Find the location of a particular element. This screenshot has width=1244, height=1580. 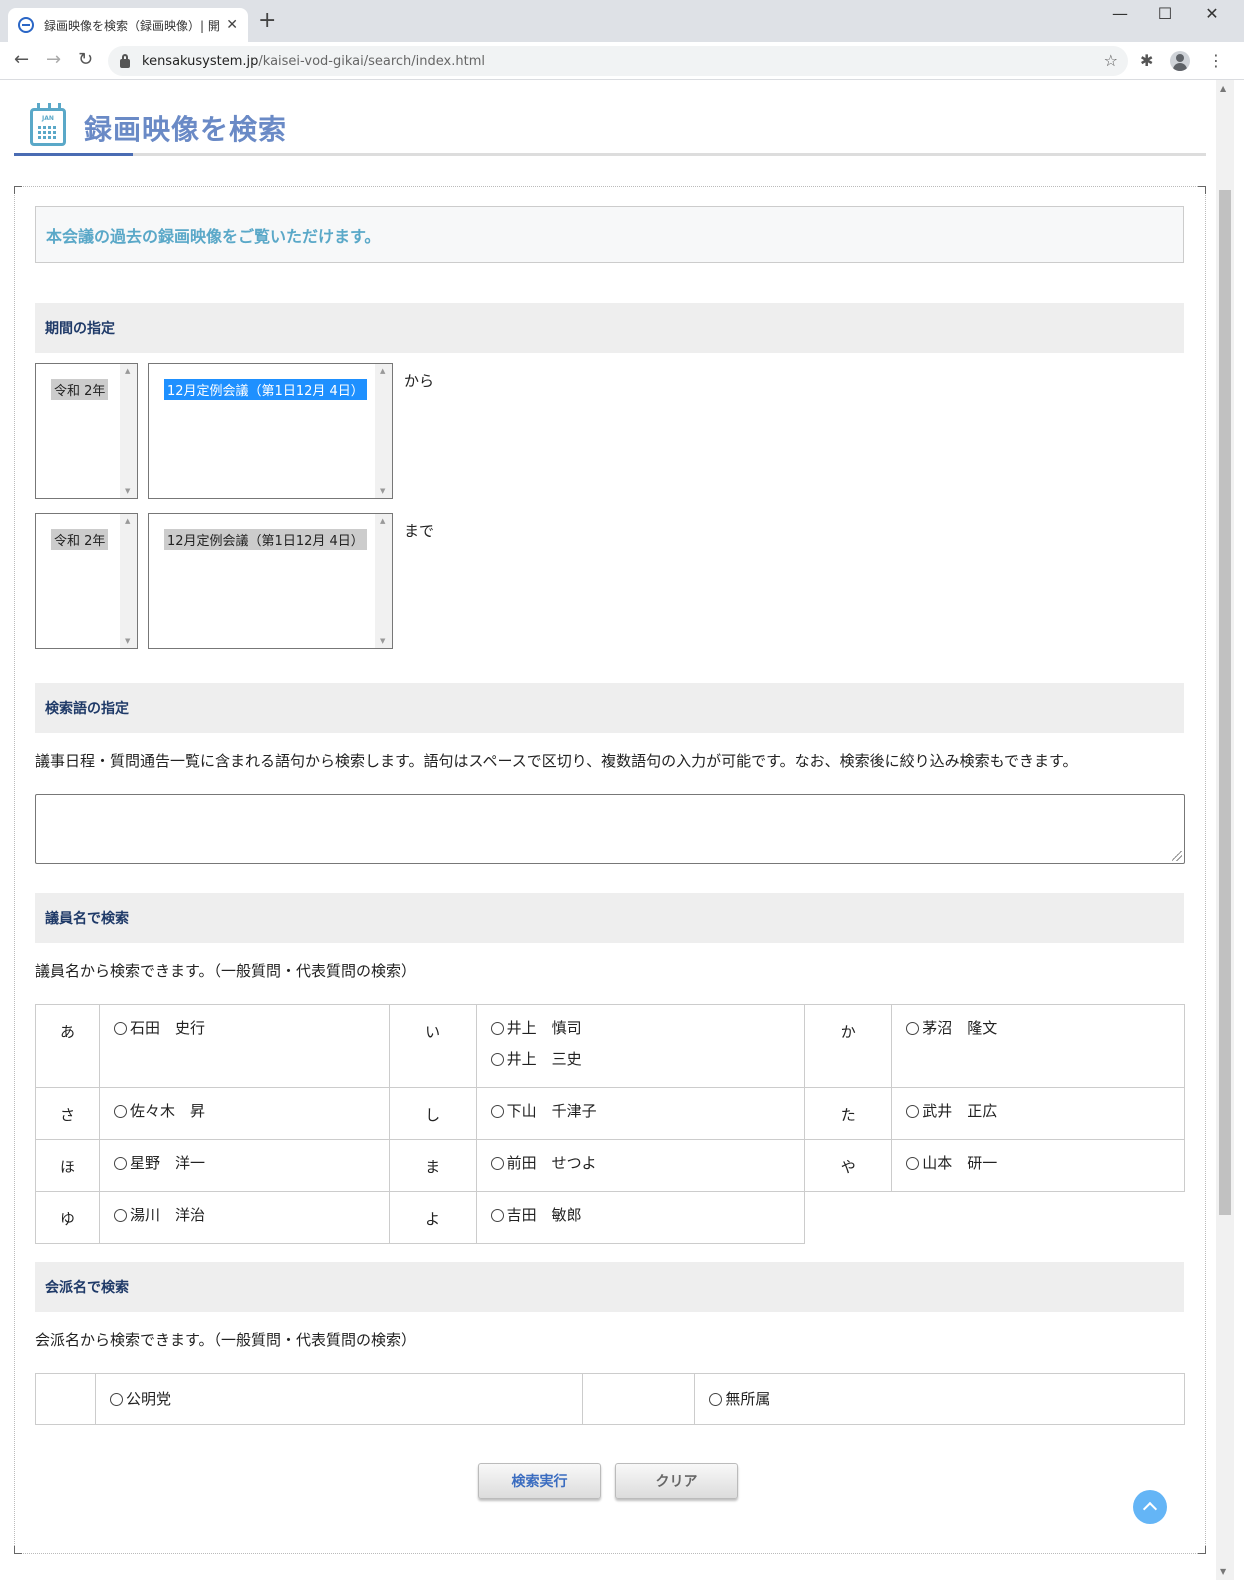

names-cell: 佐々木 昇 is located at coordinates (244, 1113).